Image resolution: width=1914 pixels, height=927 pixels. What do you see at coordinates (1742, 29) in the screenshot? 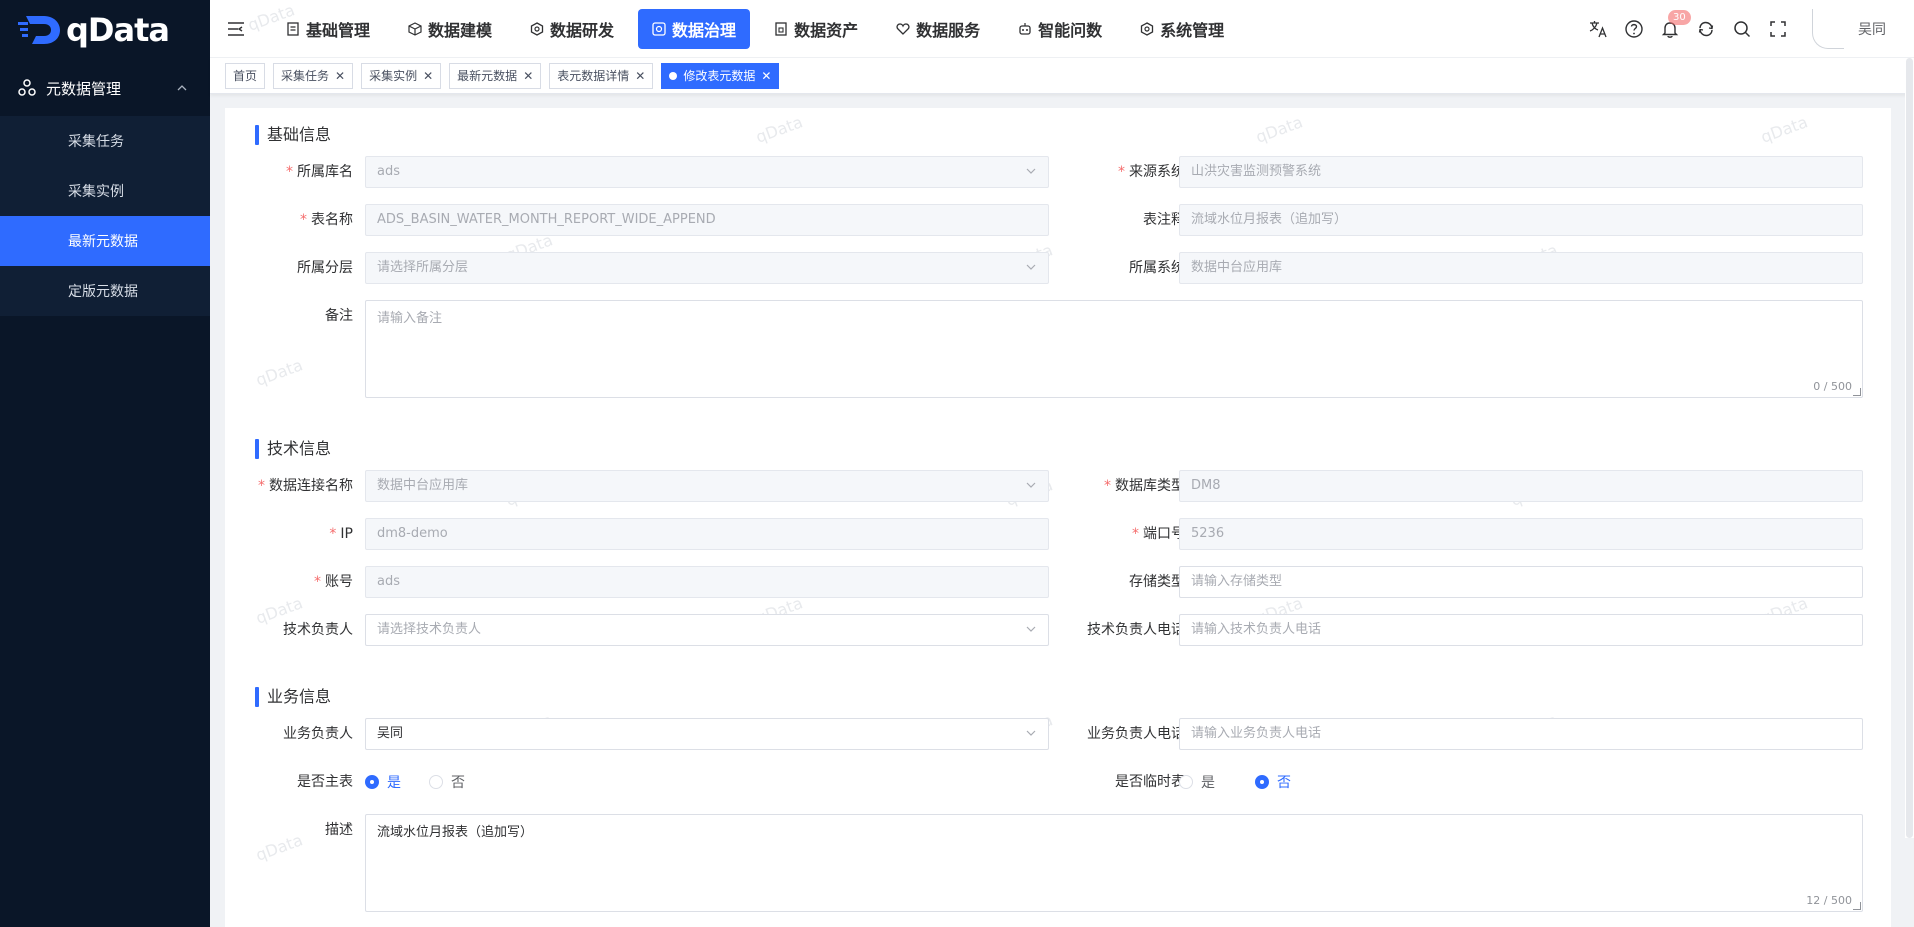
I see `search-icon` at bounding box center [1742, 29].